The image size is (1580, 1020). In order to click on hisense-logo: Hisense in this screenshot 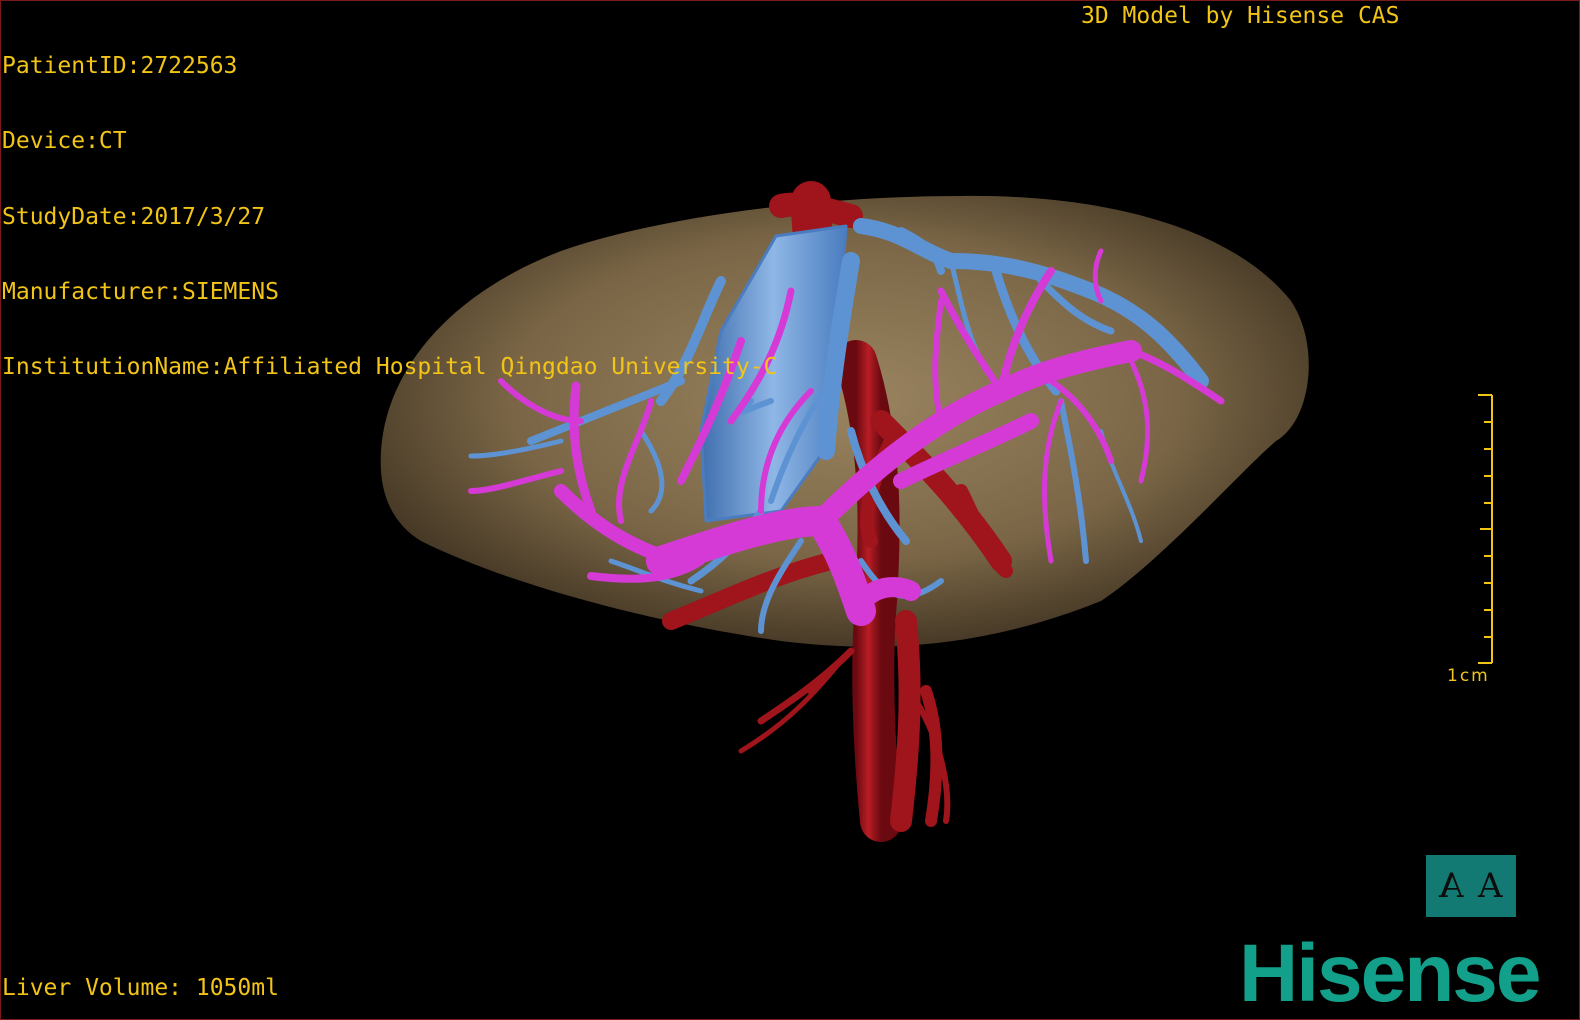, I will do `click(1390, 973)`.